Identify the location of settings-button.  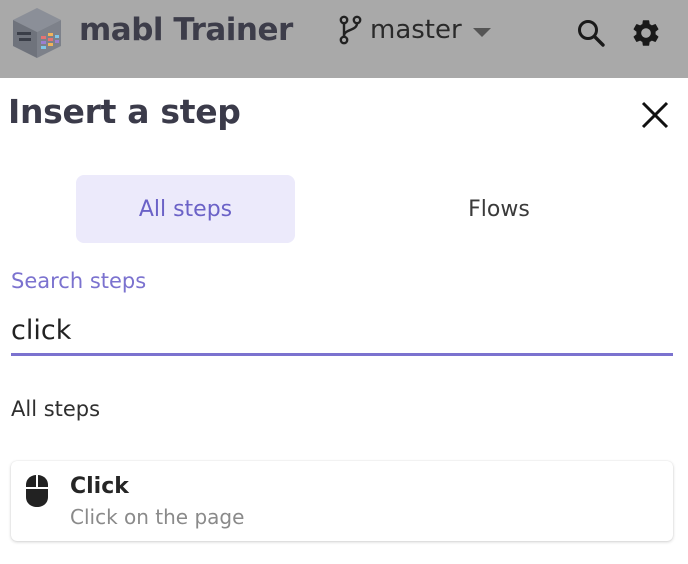
(646, 33).